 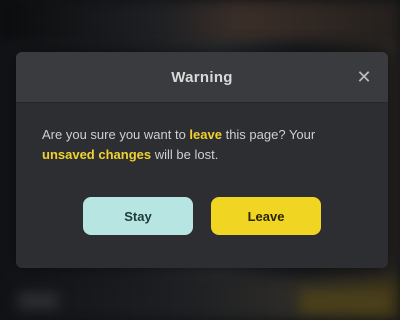 What do you see at coordinates (266, 216) in the screenshot?
I see `confirm-button: Leave` at bounding box center [266, 216].